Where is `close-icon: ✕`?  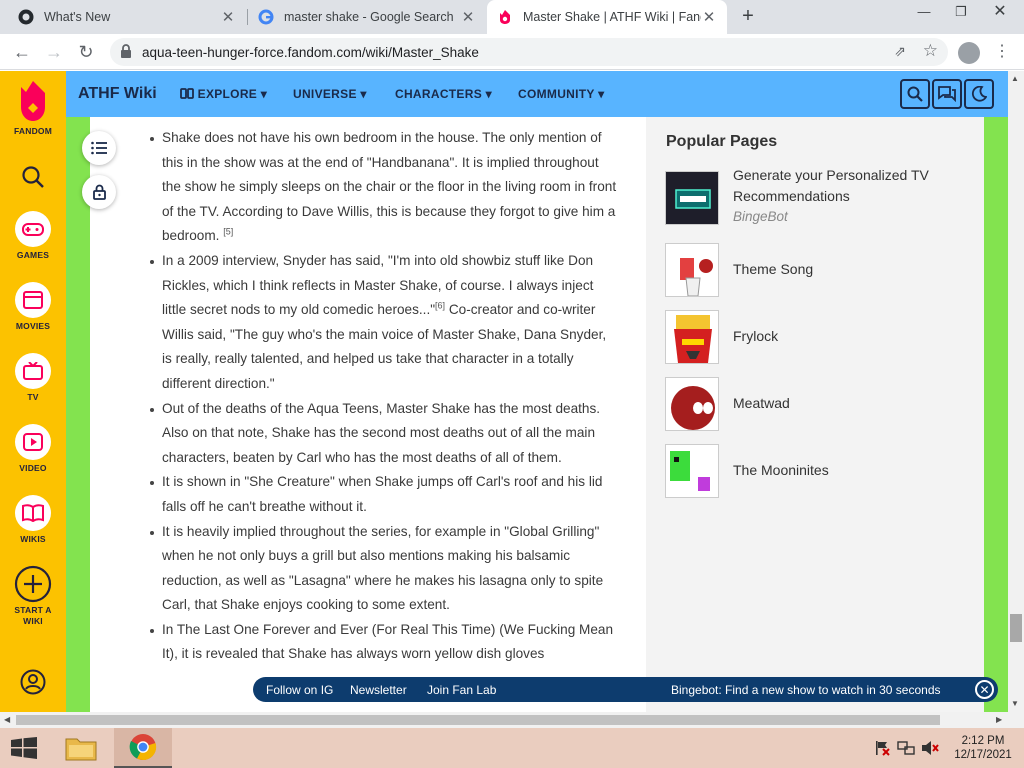
close-icon: ✕ is located at coordinates (984, 689).